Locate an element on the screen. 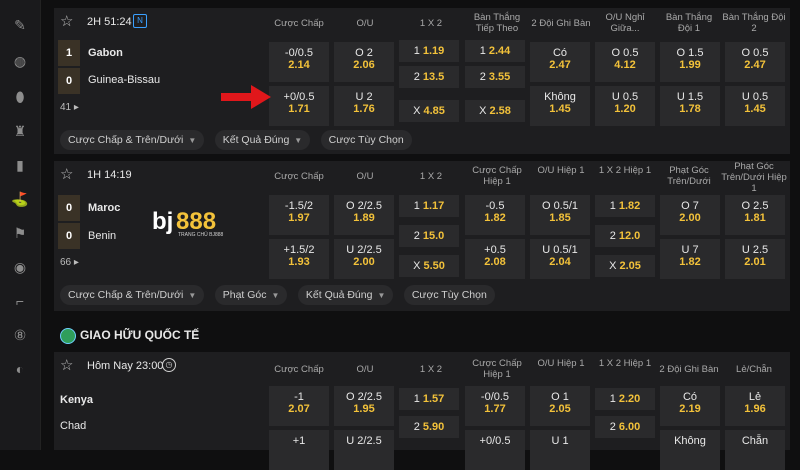 The height and width of the screenshot is (470, 800). odds-cell: -0/0.5 1.77 is located at coordinates (495, 406).